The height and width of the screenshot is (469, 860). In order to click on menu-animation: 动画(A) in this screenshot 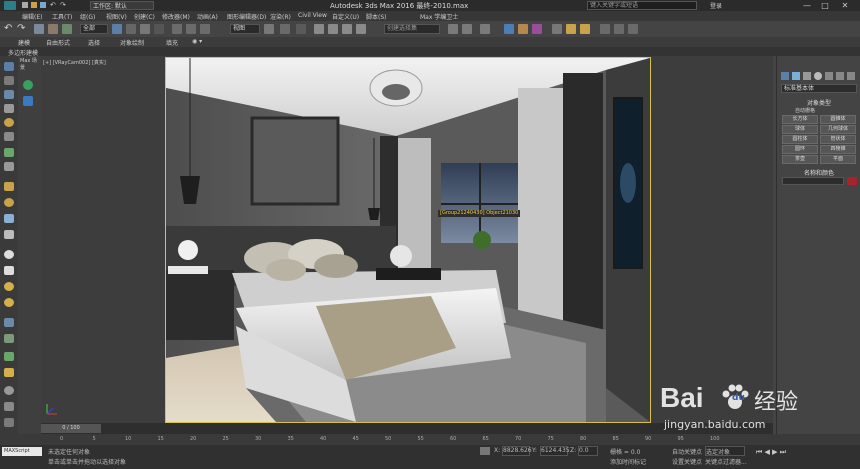, I will do `click(207, 16)`.